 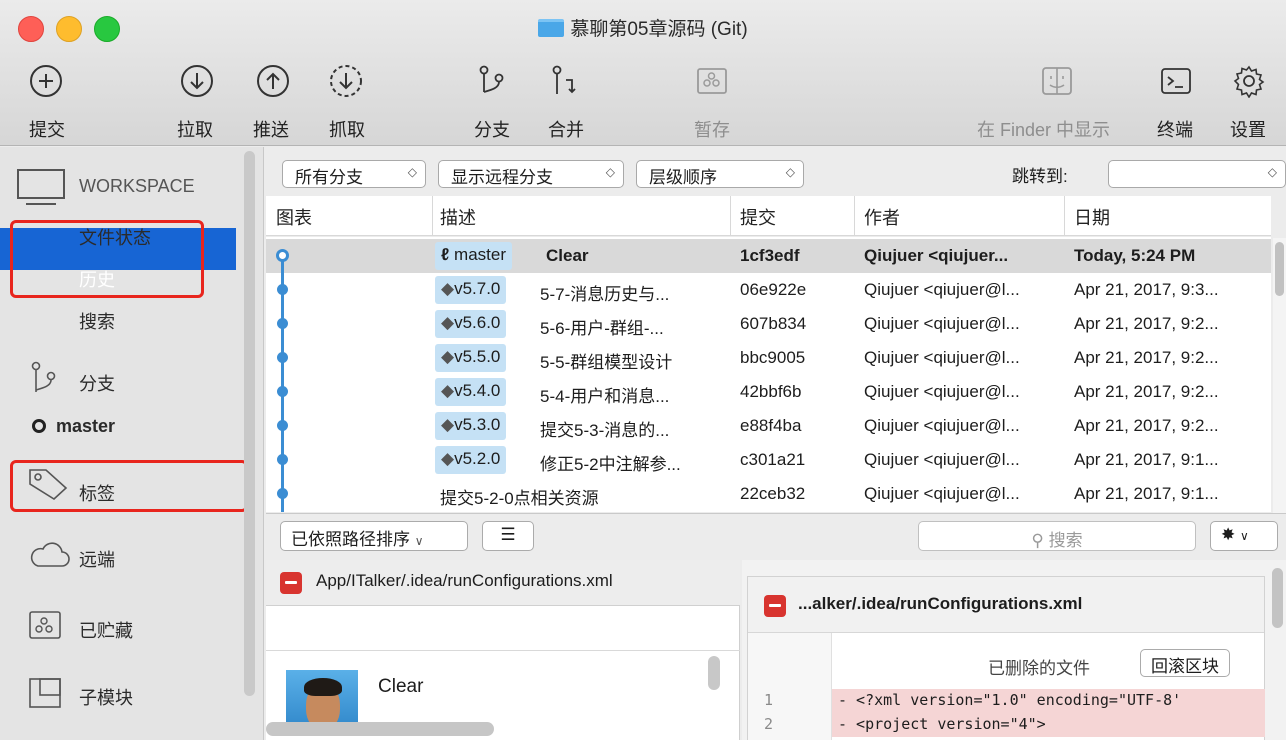 I want to click on merge-button, so click(x=565, y=81).